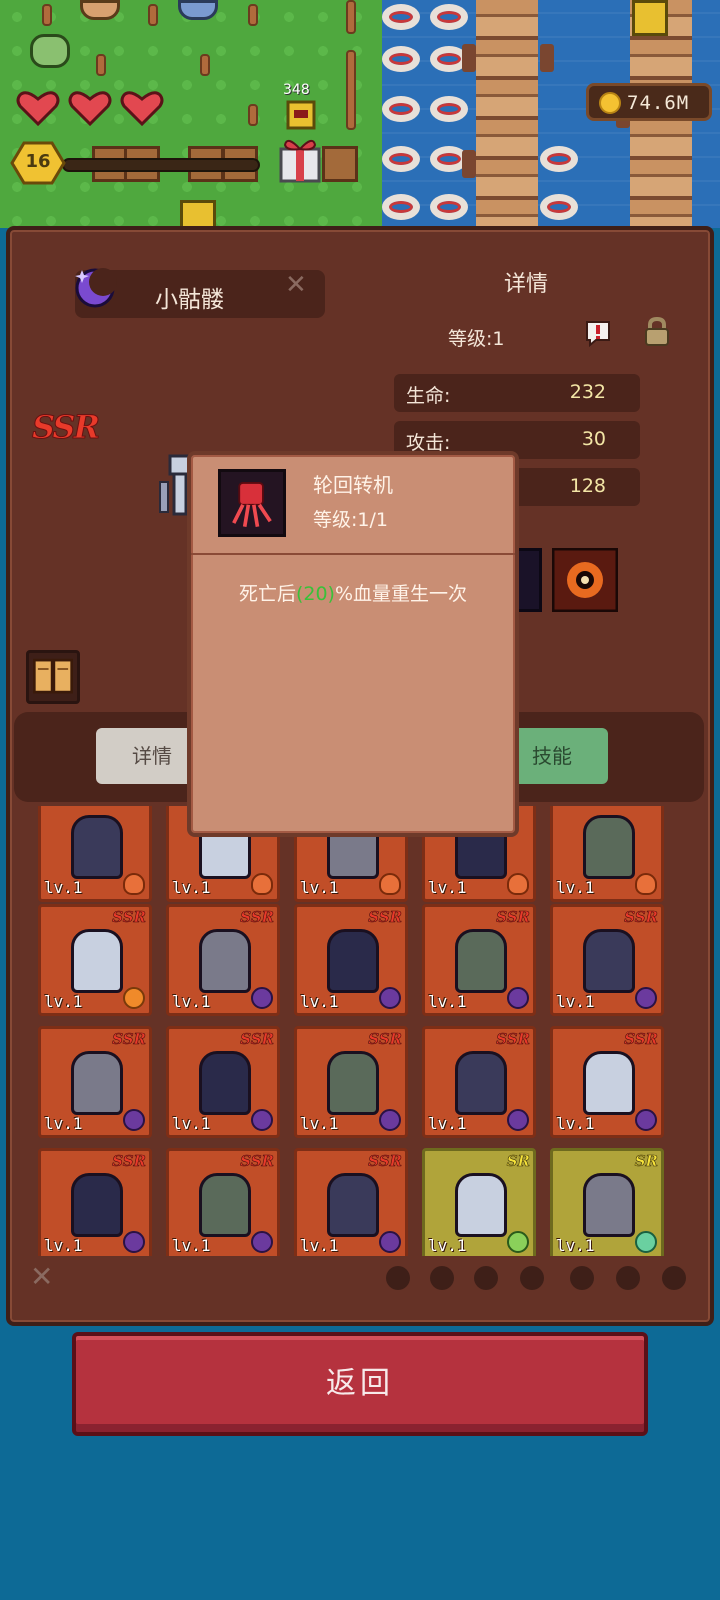  Describe the element at coordinates (161, 165) in the screenshot. I see `xp-bar` at that location.